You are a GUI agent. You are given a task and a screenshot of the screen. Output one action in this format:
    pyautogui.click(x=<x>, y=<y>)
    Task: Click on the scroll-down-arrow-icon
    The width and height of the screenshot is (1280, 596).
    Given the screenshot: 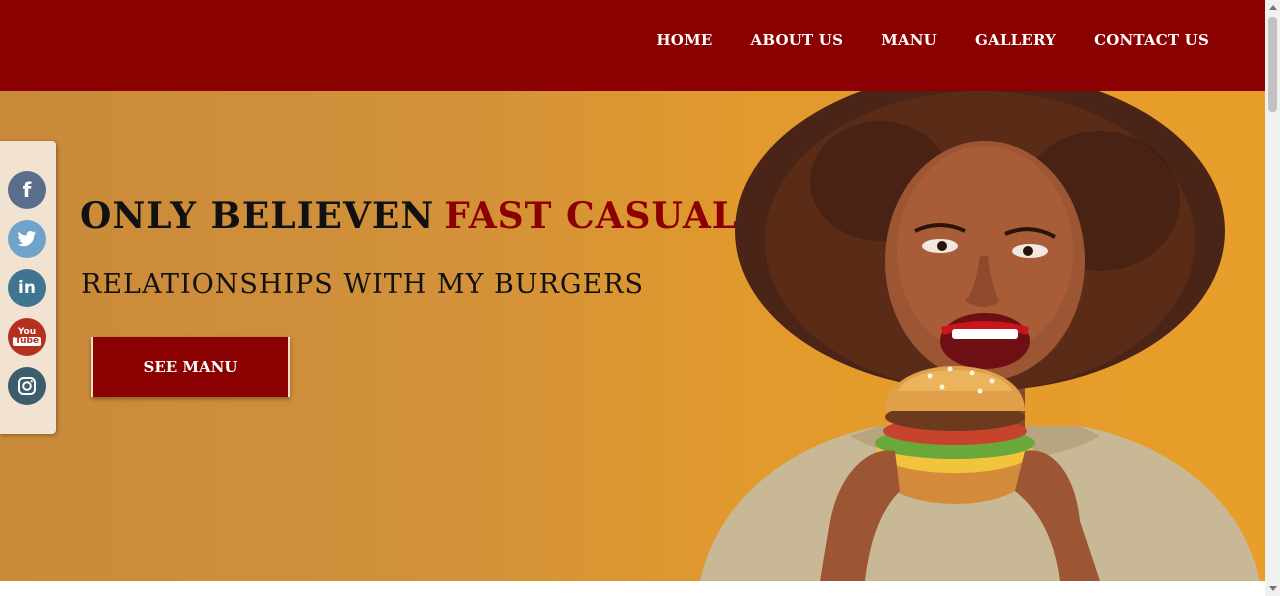 What is the action you would take?
    pyautogui.click(x=1273, y=588)
    